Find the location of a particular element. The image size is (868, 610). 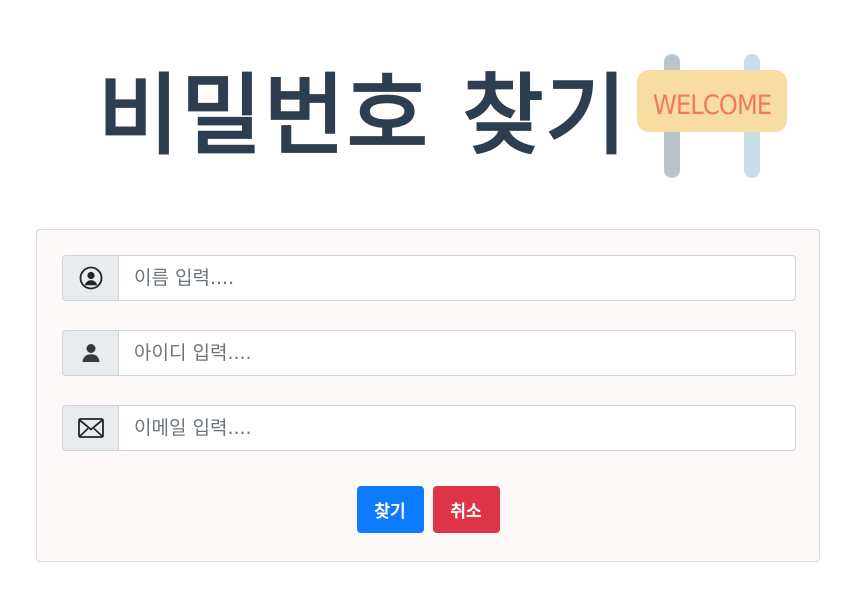

name-input-group is located at coordinates (429, 278).